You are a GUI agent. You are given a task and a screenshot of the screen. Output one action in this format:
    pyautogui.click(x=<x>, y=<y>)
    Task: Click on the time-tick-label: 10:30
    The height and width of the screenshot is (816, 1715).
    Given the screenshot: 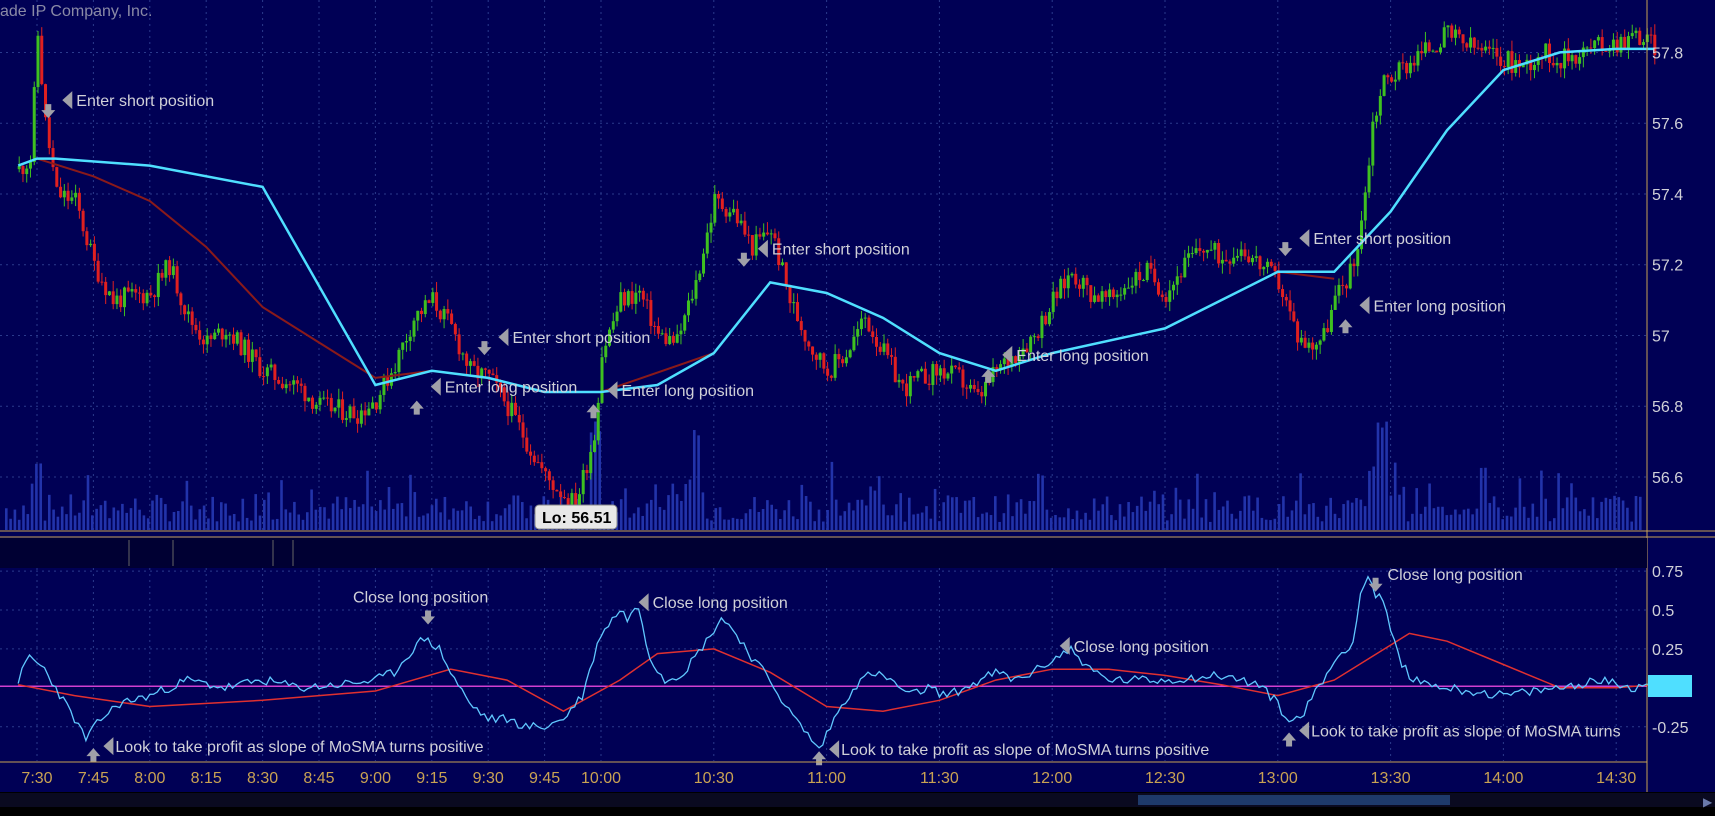 What is the action you would take?
    pyautogui.click(x=714, y=778)
    